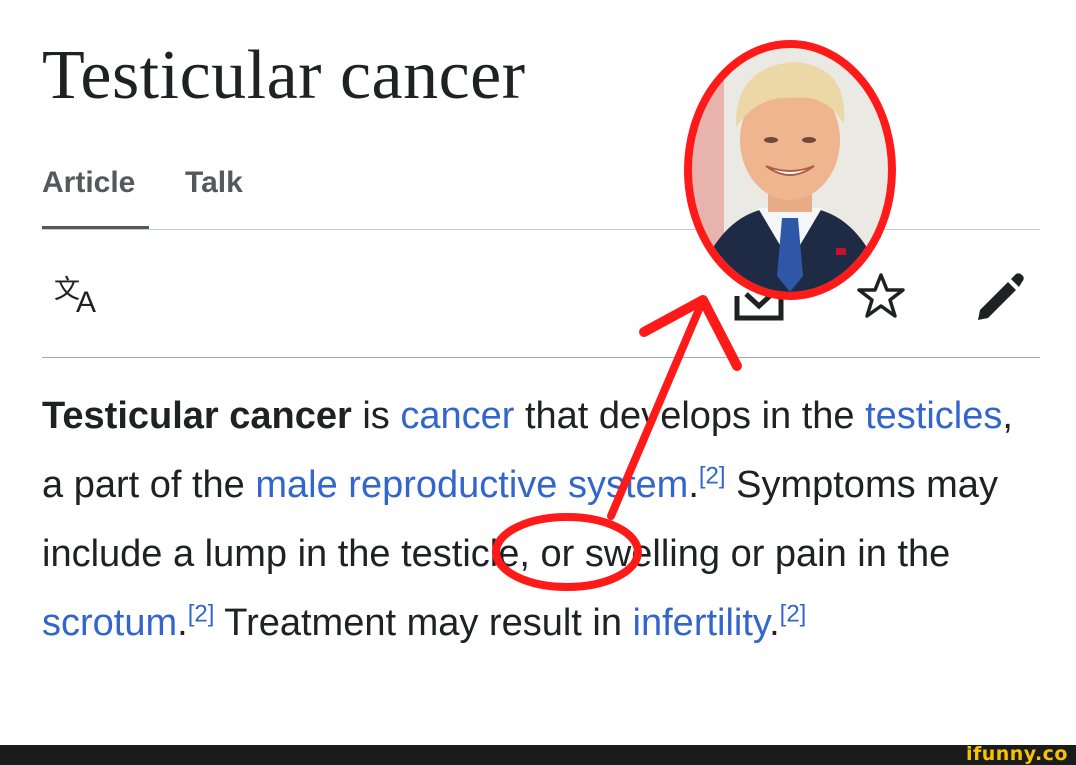 Image resolution: width=1076 pixels, height=765 pixels. I want to click on translate-icon: 文 A, so click(80, 295).